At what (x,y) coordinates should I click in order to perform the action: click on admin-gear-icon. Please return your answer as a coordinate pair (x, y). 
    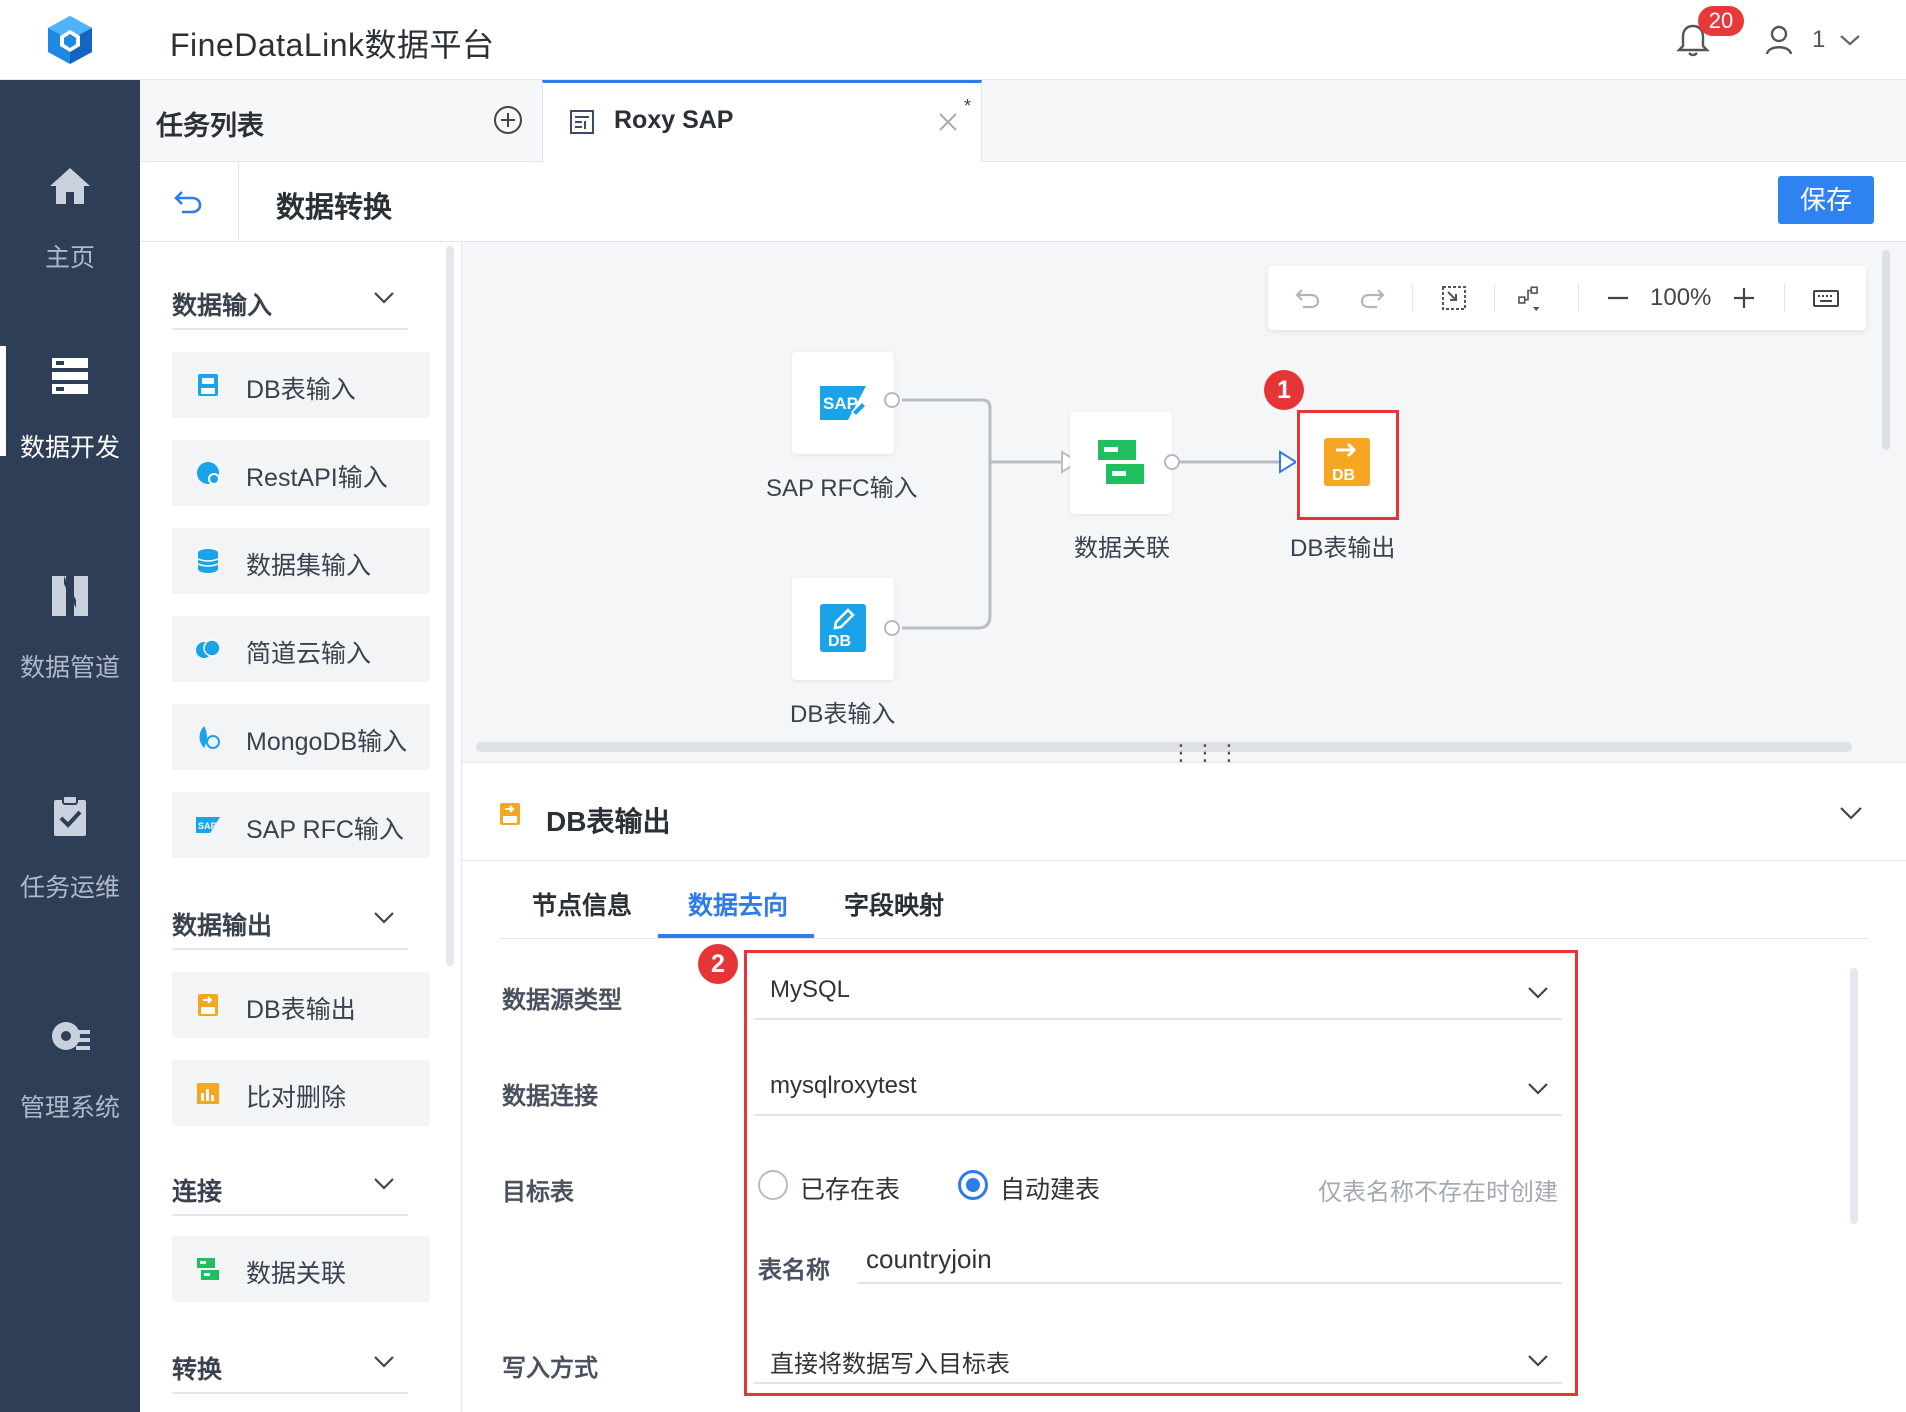
    Looking at the image, I should click on (71, 1036).